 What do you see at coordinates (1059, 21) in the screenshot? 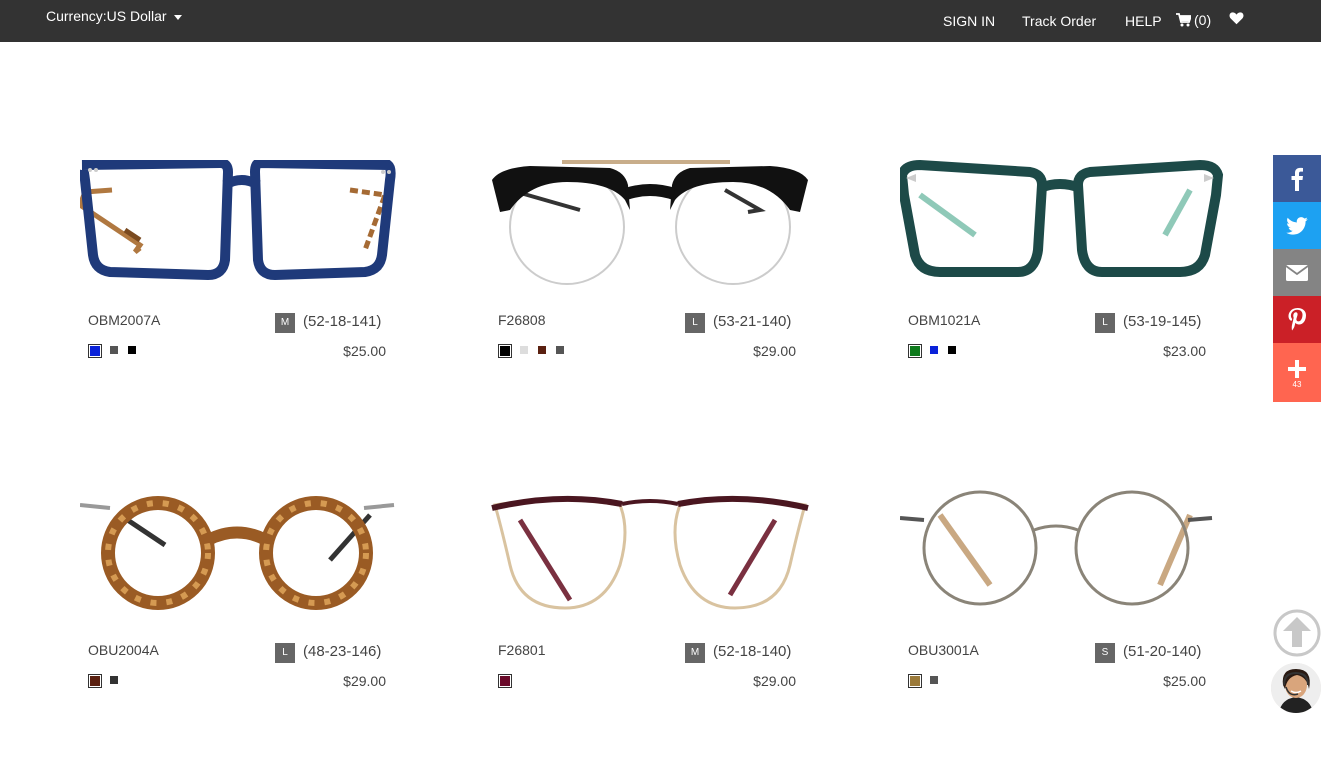
I see `track-order-link: Track Order` at bounding box center [1059, 21].